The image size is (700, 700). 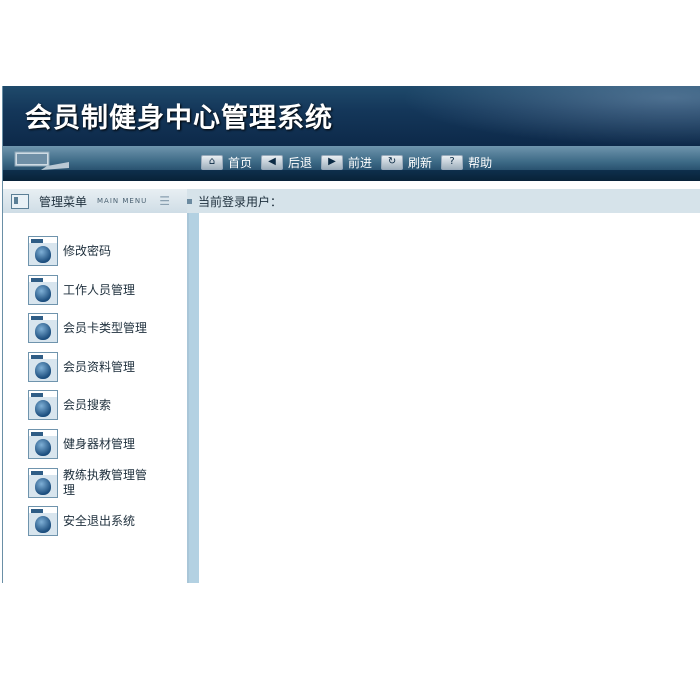 I want to click on bullet-icon, so click(x=189, y=201).